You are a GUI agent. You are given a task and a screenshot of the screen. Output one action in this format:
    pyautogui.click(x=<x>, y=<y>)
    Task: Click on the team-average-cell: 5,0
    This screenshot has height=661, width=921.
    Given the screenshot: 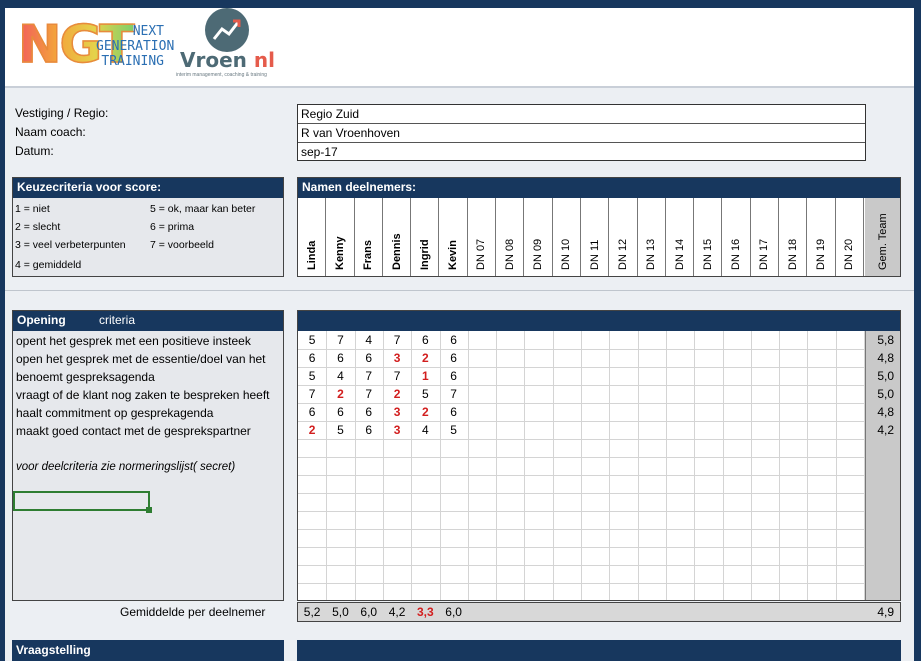 What is the action you would take?
    pyautogui.click(x=885, y=376)
    